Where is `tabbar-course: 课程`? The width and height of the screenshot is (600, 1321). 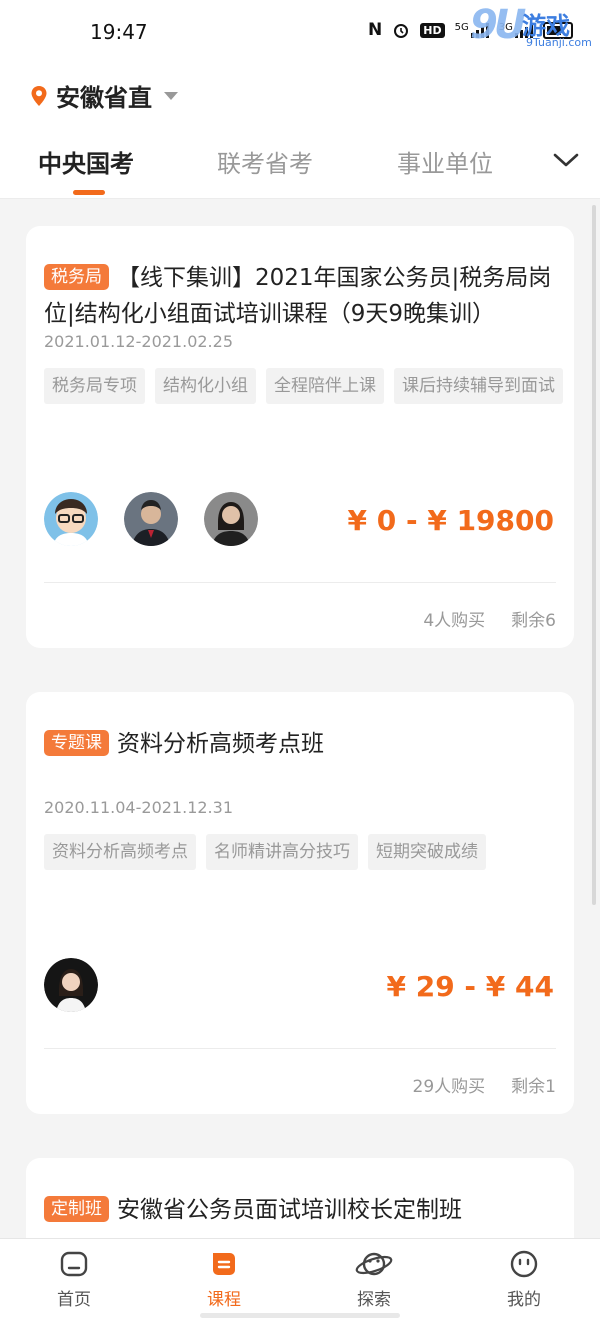 tabbar-course: 课程 is located at coordinates (224, 1279).